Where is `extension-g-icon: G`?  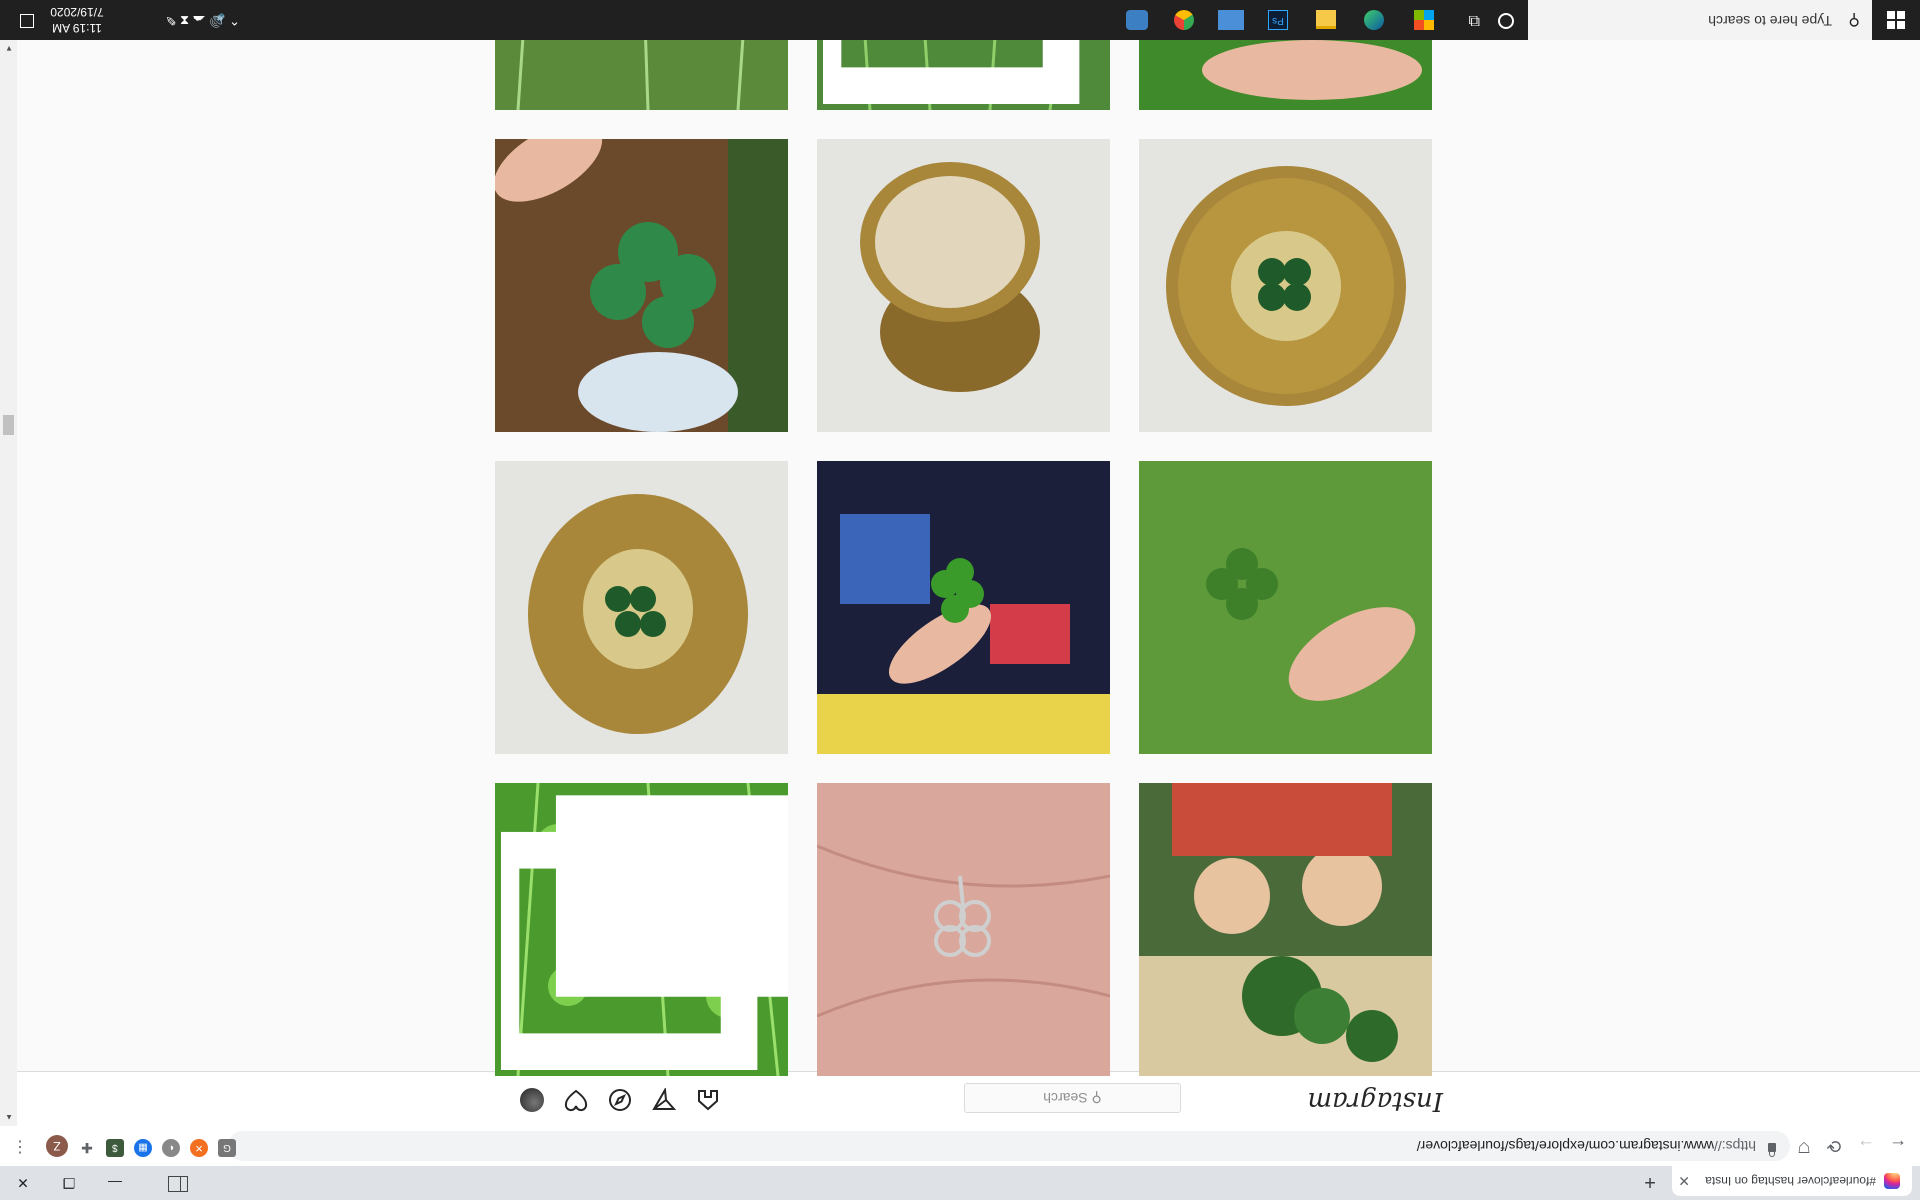
extension-g-icon: G is located at coordinates (227, 1148).